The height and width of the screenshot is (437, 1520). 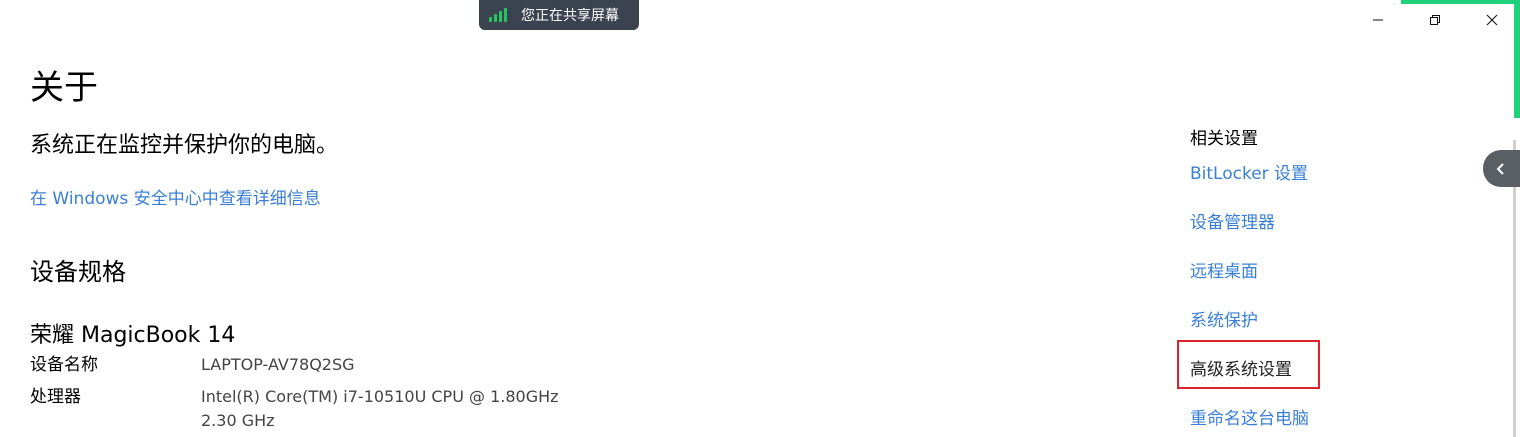 I want to click on system-protection-link: 系统保护, so click(x=1224, y=321).